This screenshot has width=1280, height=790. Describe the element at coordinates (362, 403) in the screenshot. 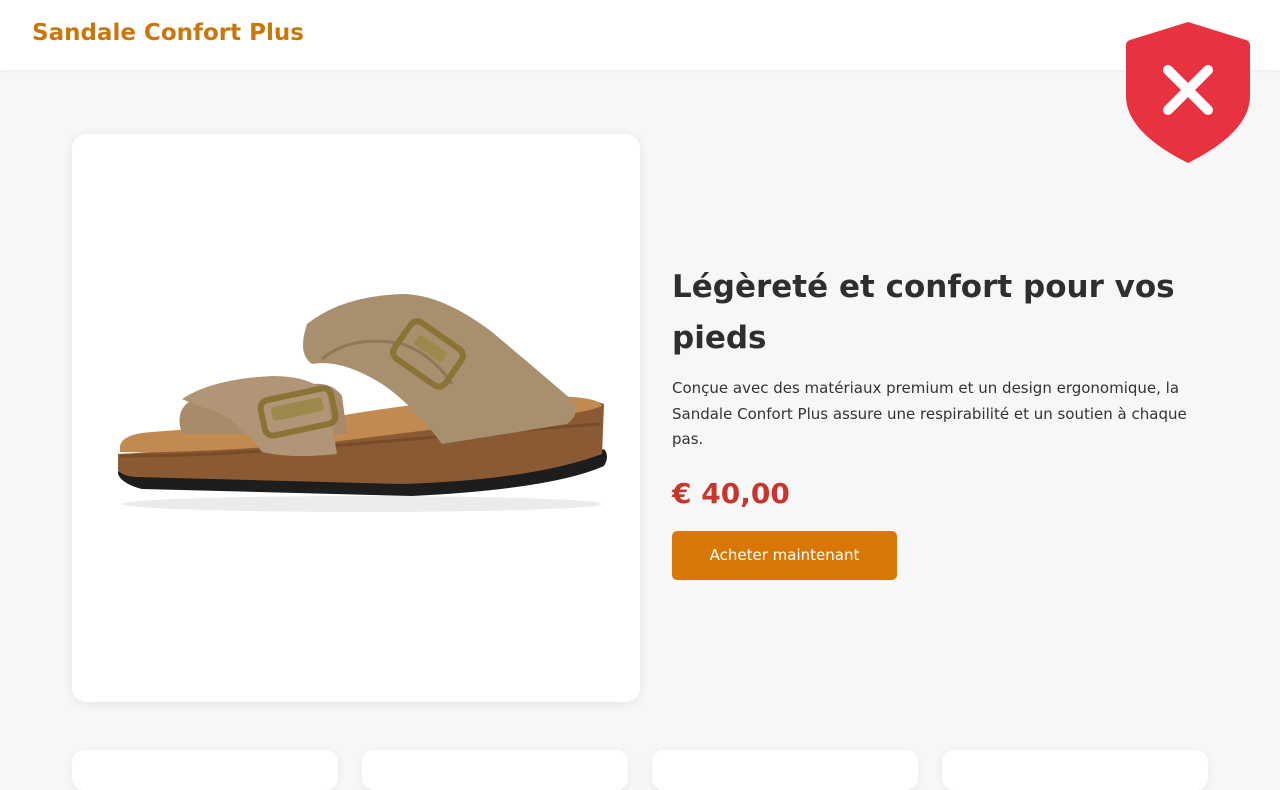

I see `sandal-product-image` at that location.